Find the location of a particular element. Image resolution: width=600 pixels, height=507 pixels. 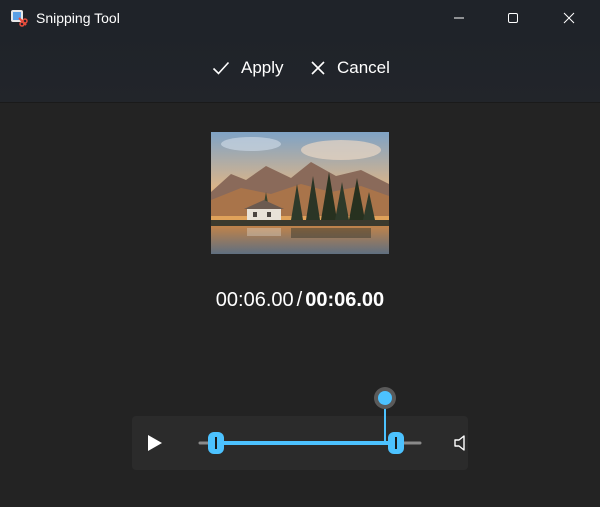

playhead-handle is located at coordinates (385, 398).